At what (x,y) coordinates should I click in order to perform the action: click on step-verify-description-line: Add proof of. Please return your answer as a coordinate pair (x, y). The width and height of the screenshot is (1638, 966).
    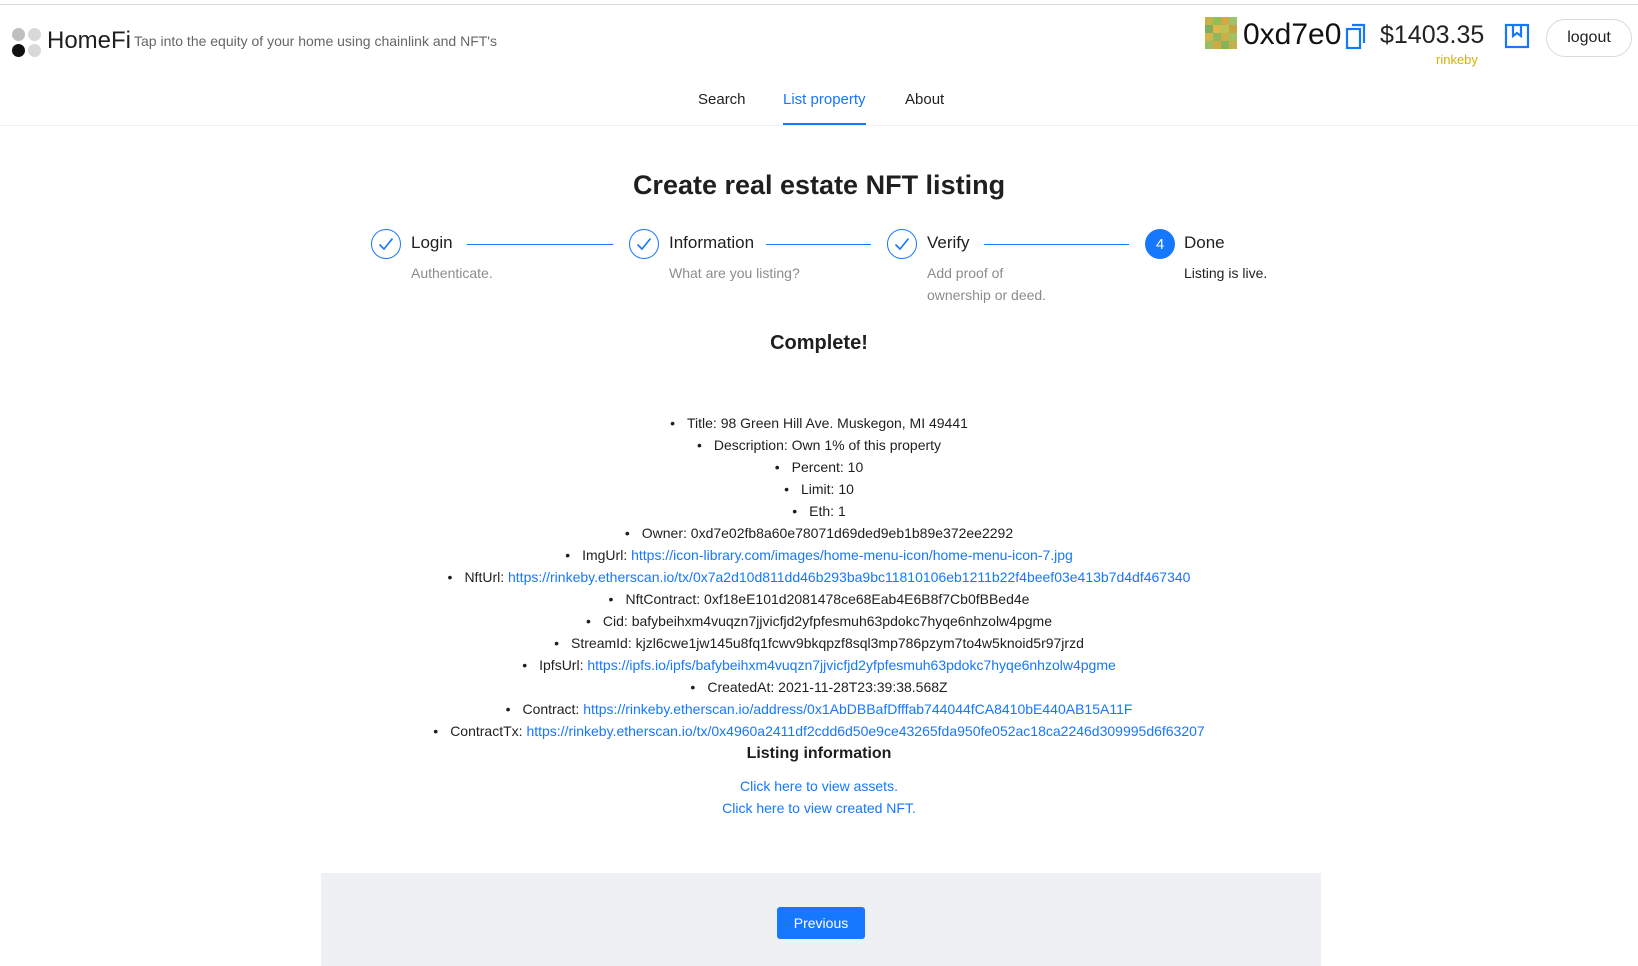
    Looking at the image, I should click on (965, 273).